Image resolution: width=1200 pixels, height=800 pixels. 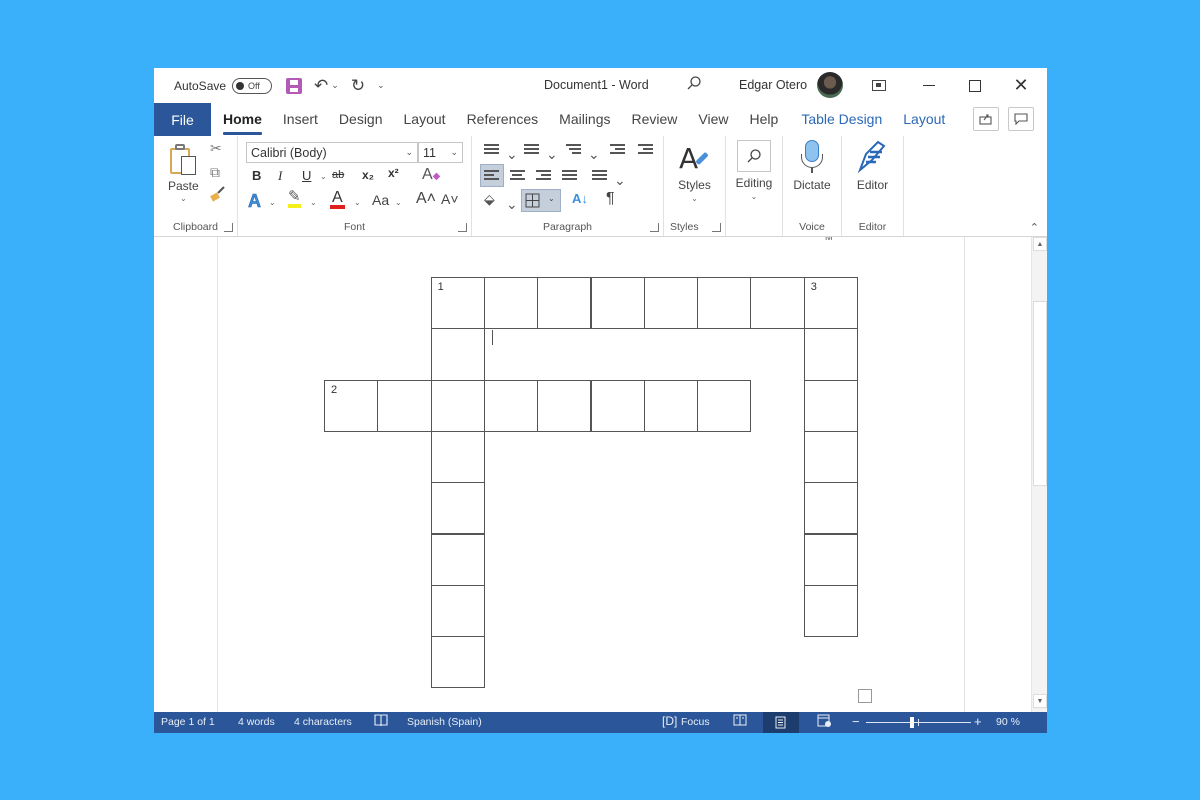 What do you see at coordinates (294, 198) in the screenshot?
I see `highlight-button: ✎` at bounding box center [294, 198].